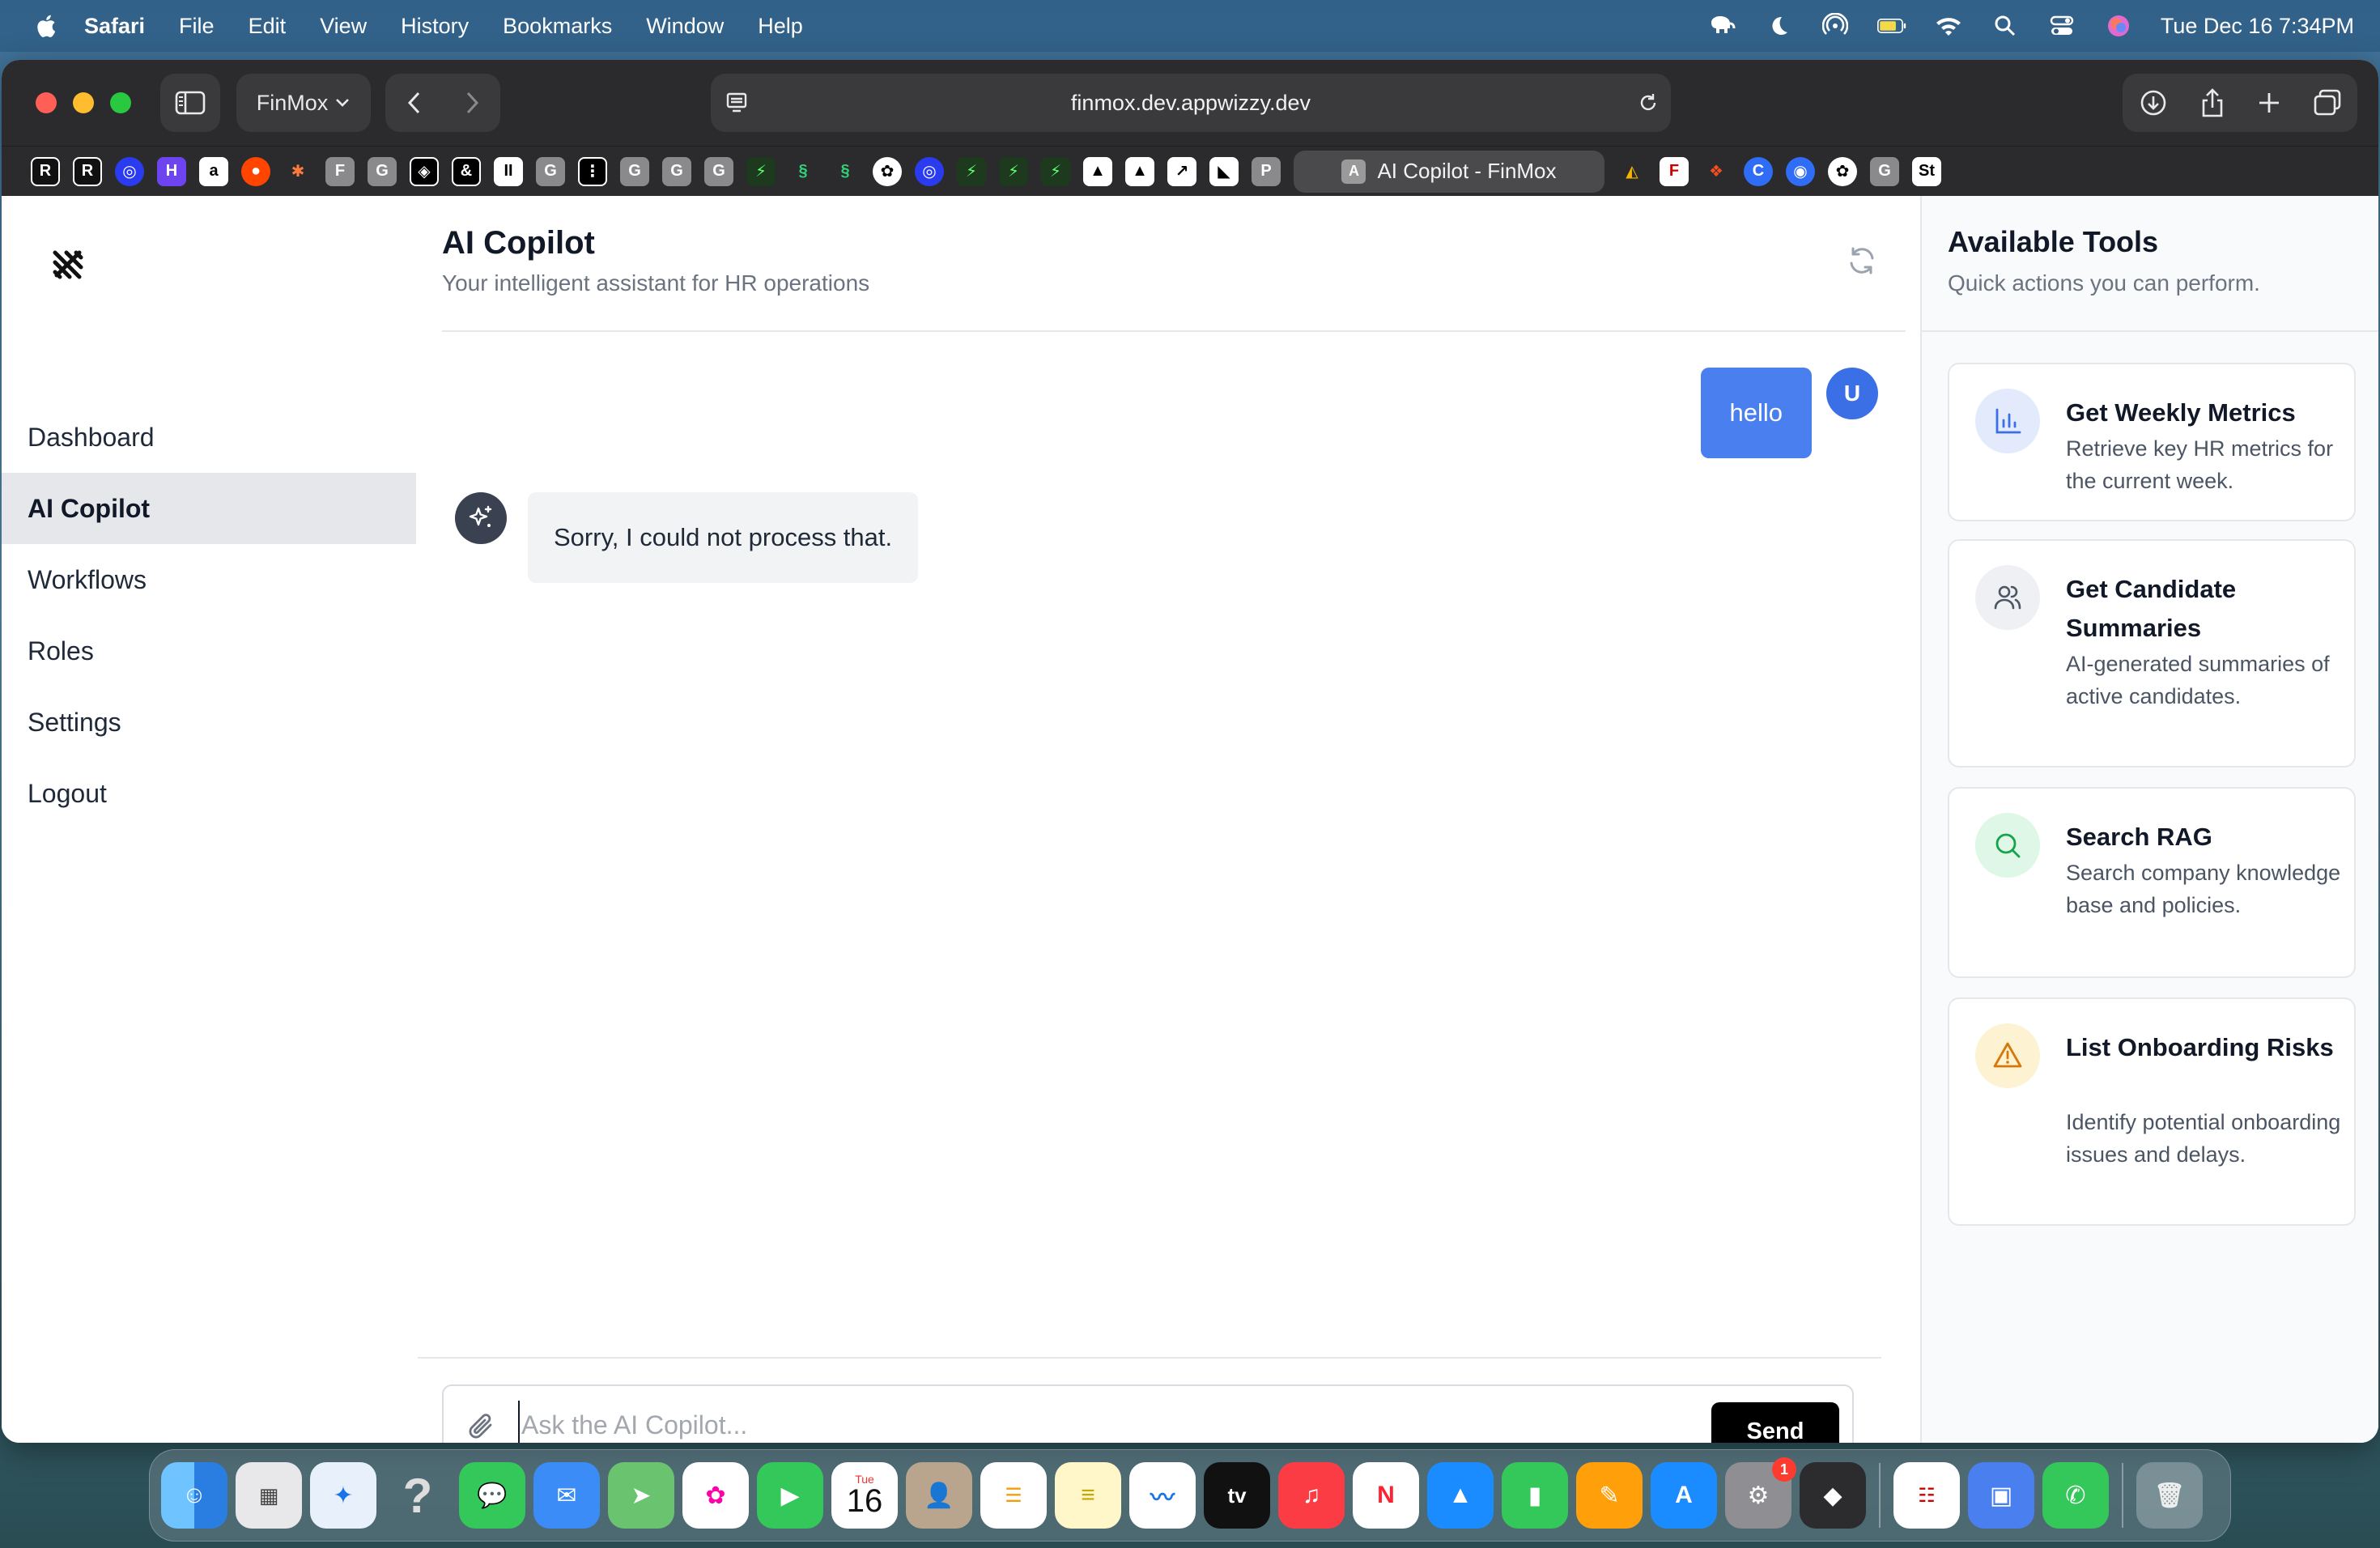 The width and height of the screenshot is (2380, 1548). What do you see at coordinates (1097, 171) in the screenshot?
I see `bookmark-icon: ▲` at bounding box center [1097, 171].